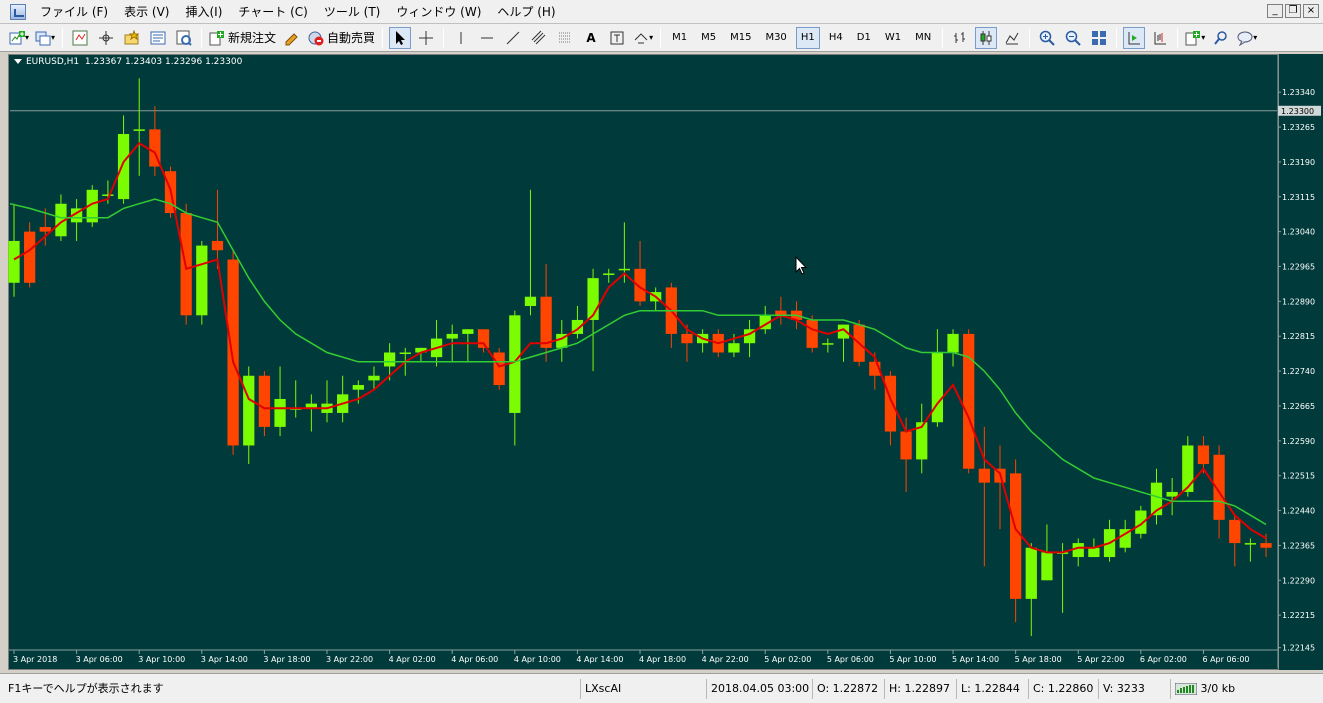  I want to click on equidistant-channel-button, so click(539, 38).